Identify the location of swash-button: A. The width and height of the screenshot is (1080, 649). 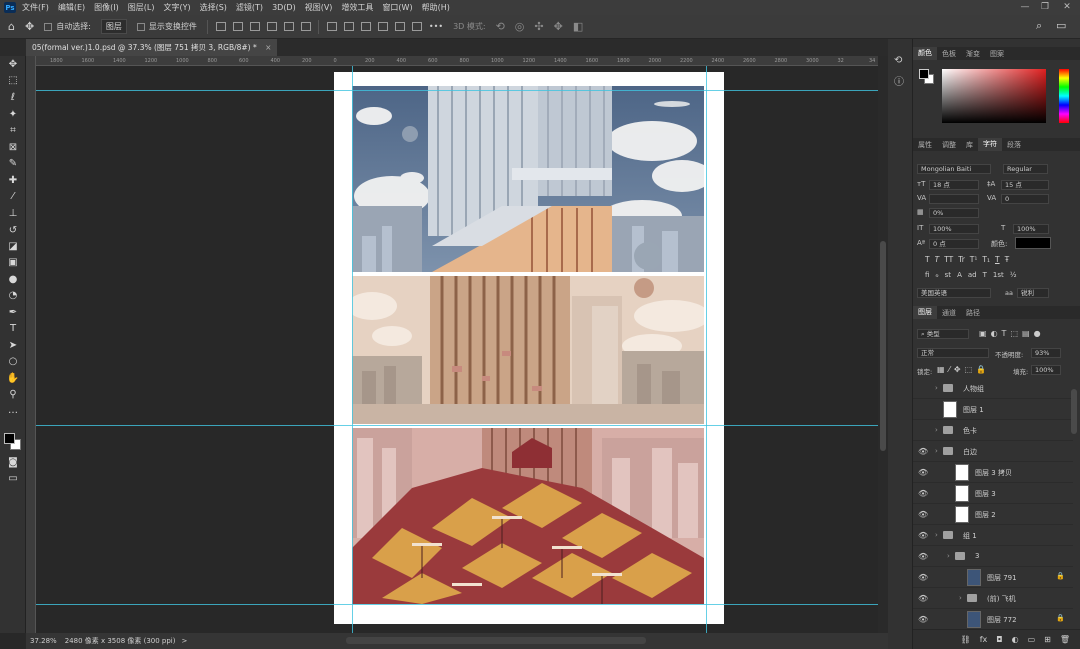
(959, 275).